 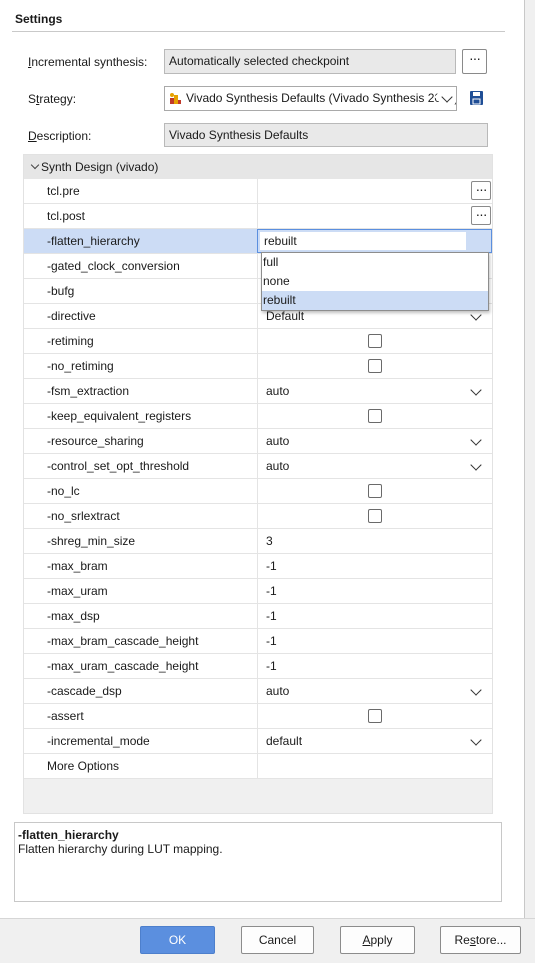 I want to click on option-name: -keep_equivalent_registers, so click(x=119, y=416).